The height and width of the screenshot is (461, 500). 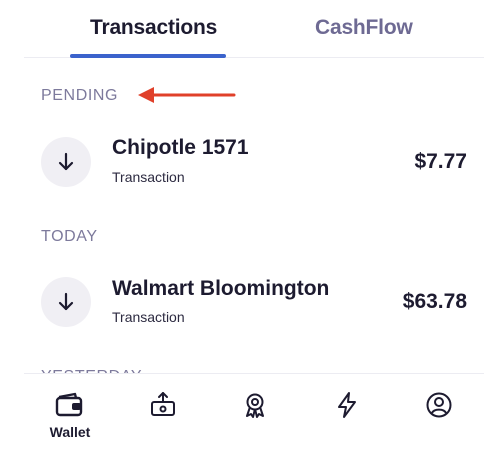 I want to click on tab-transactions: Transactions, so click(x=153, y=28).